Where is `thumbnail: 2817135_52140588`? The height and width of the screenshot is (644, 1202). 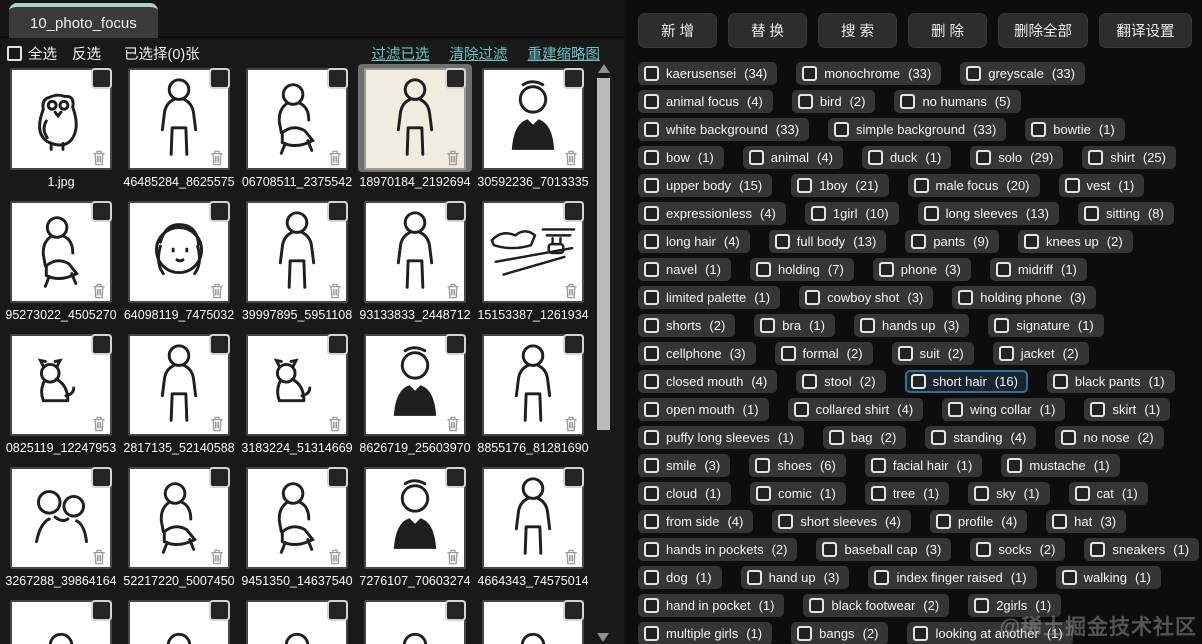 thumbnail: 2817135_52140588 is located at coordinates (179, 396).